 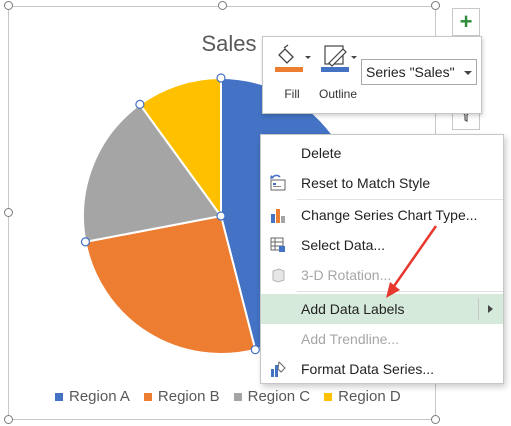 I want to click on menu-item-delete: Delete, so click(x=382, y=153).